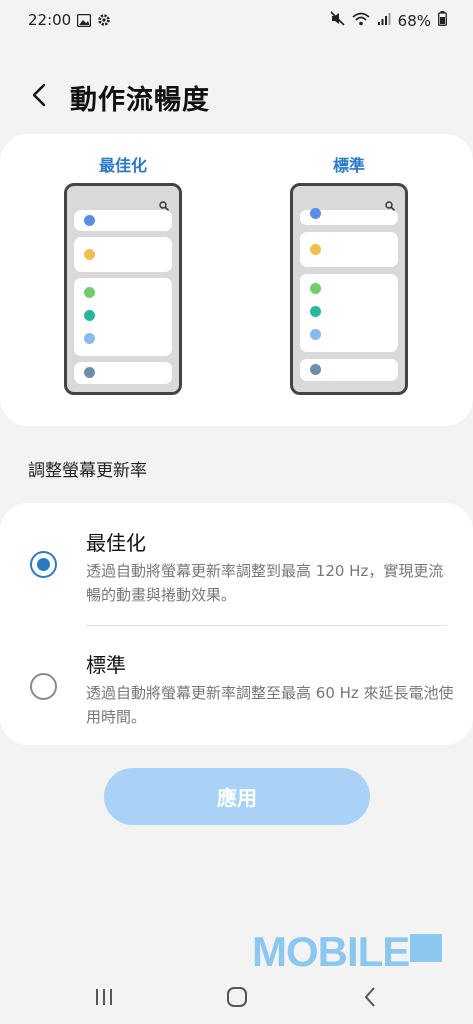 This screenshot has height=1024, width=473. Describe the element at coordinates (104, 997) in the screenshot. I see `recent-apps-icon` at that location.